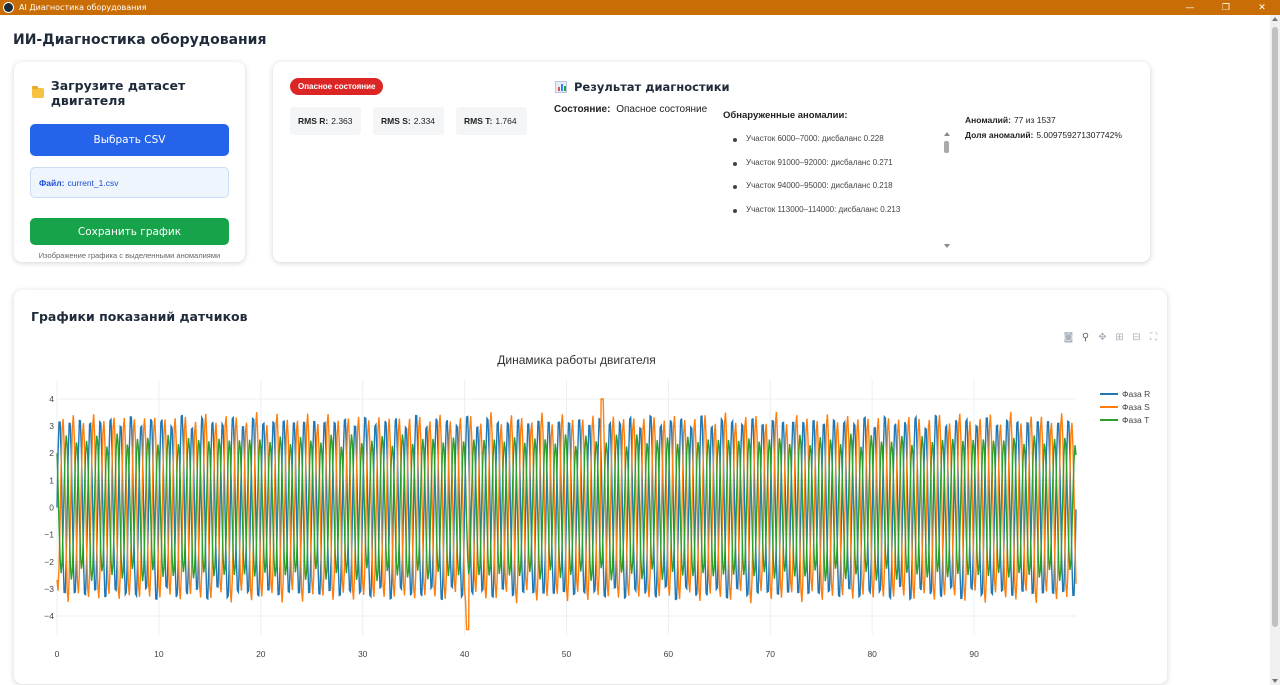 The image size is (1280, 685). What do you see at coordinates (872, 654) in the screenshot?
I see `x-tick-label: 80` at bounding box center [872, 654].